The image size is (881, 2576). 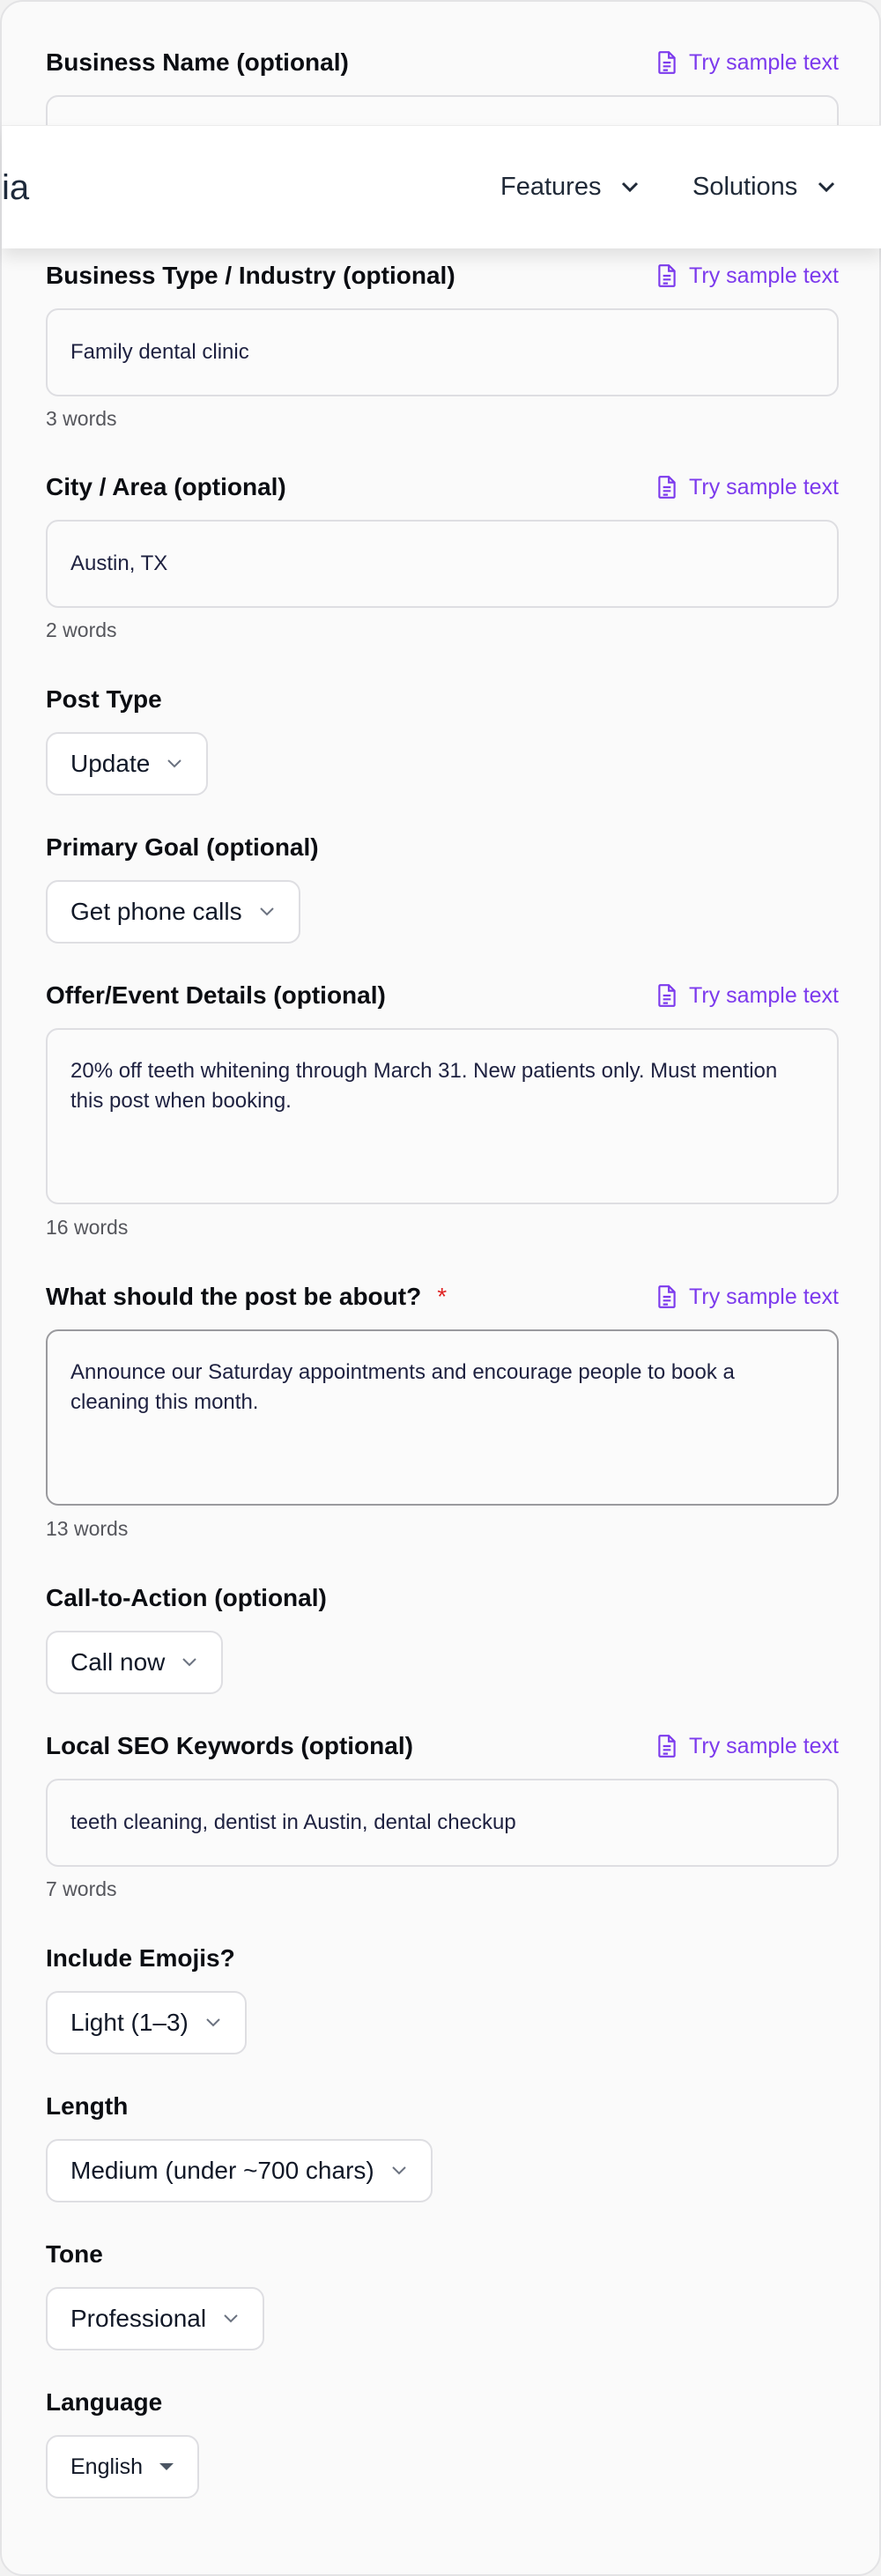 What do you see at coordinates (441, 187) in the screenshot?
I see `site-header: ia Features Solutions` at bounding box center [441, 187].